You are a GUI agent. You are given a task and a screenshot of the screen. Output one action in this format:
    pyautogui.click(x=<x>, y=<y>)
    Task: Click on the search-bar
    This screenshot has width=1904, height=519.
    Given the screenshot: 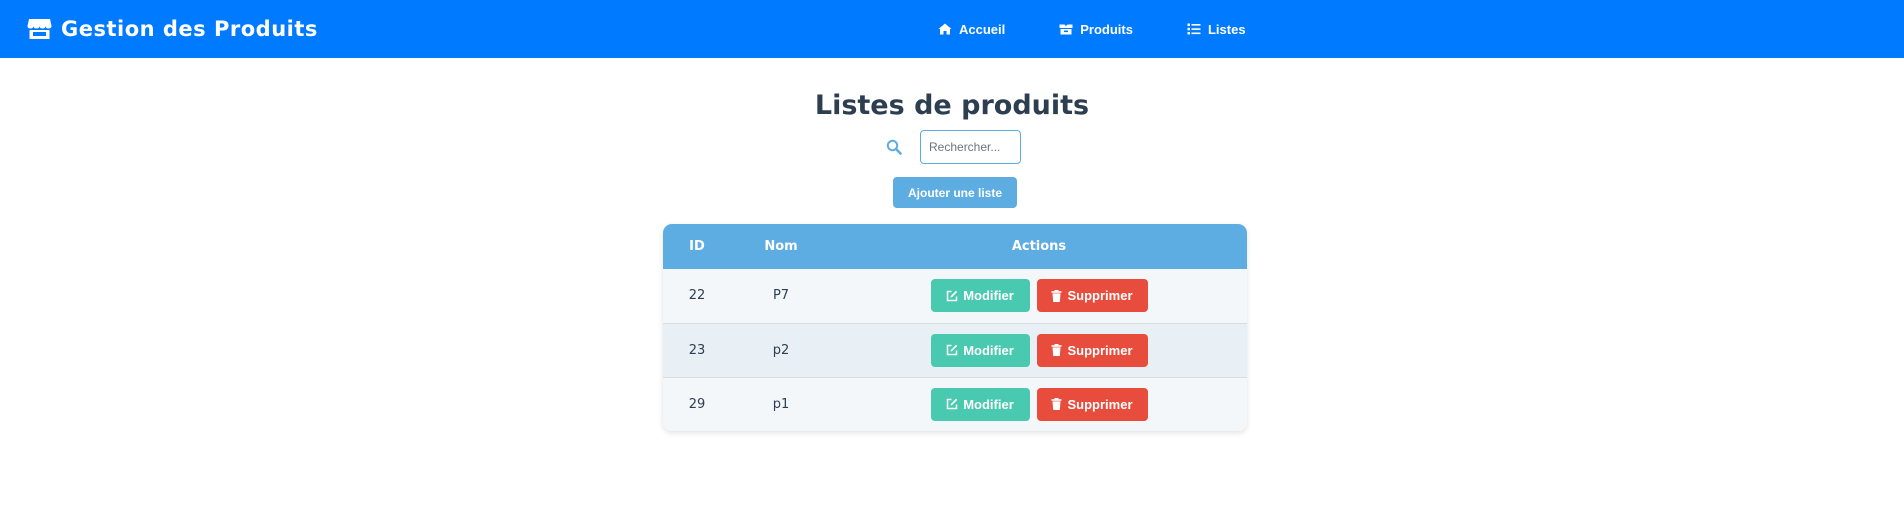 What is the action you would take?
    pyautogui.click(x=953, y=147)
    